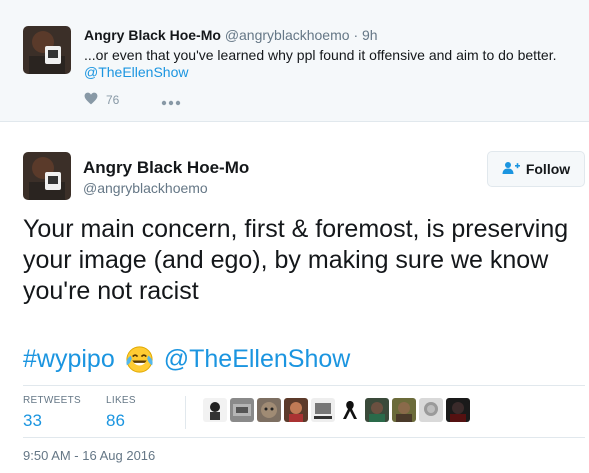 Image resolution: width=589 pixels, height=473 pixels. Describe the element at coordinates (52, 421) in the screenshot. I see `retweets-count: 33` at that location.